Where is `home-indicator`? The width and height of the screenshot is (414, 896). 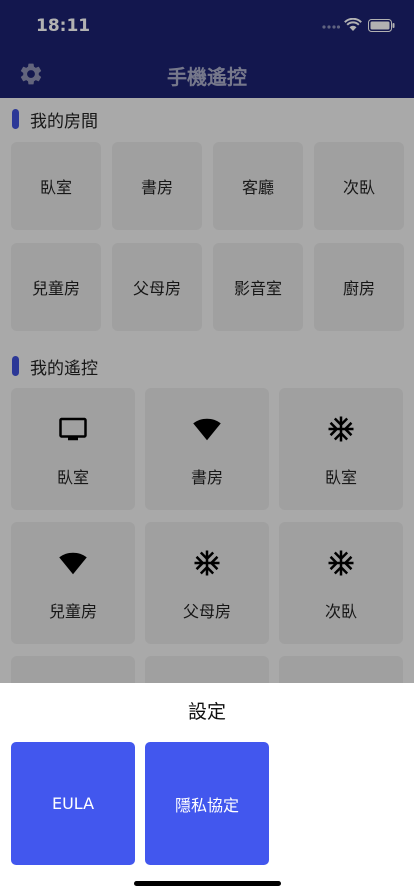 home-indicator is located at coordinates (207, 883).